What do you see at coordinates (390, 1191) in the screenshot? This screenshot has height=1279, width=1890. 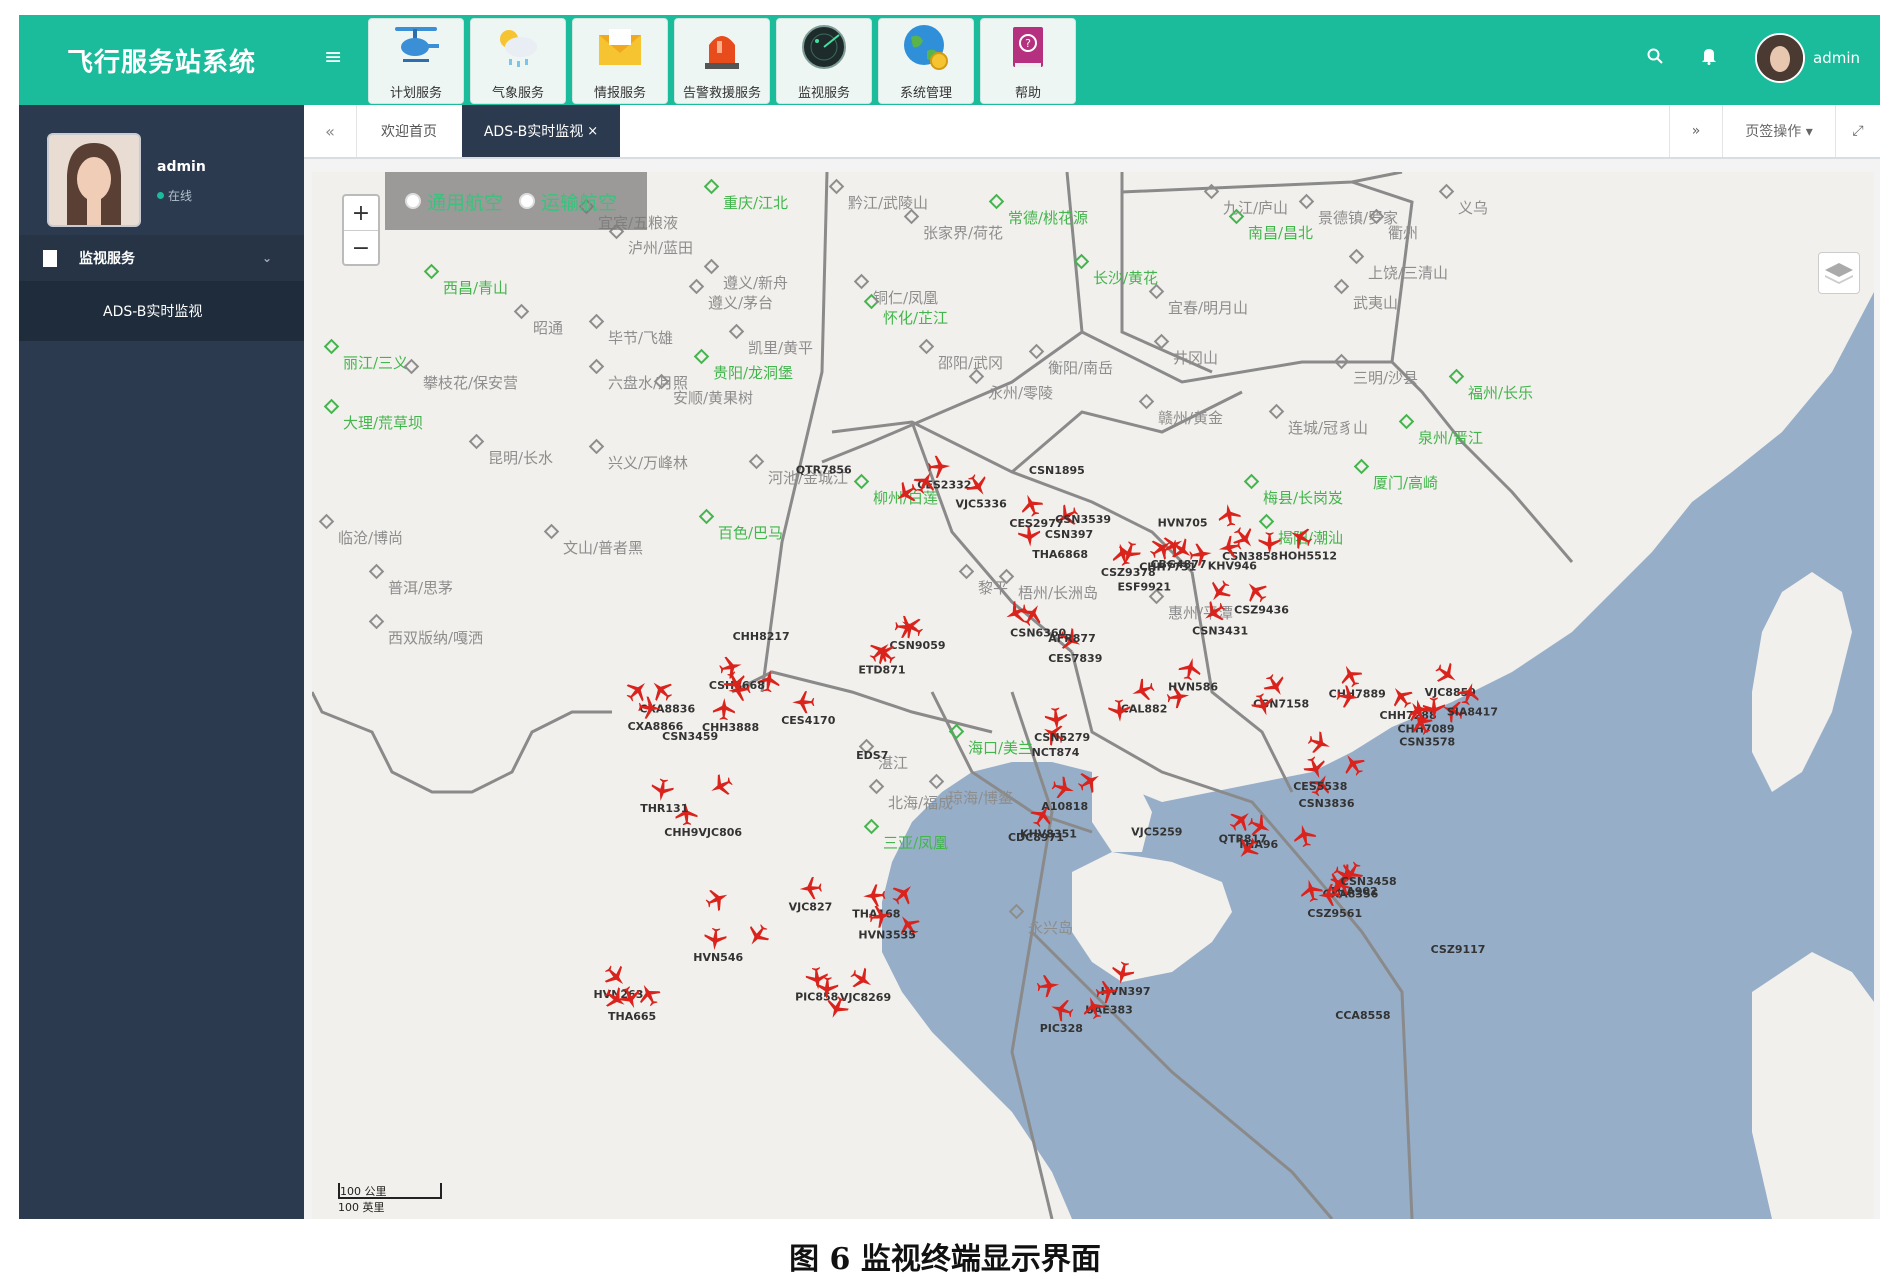 I see `scale-bar-line: 100 公里` at bounding box center [390, 1191].